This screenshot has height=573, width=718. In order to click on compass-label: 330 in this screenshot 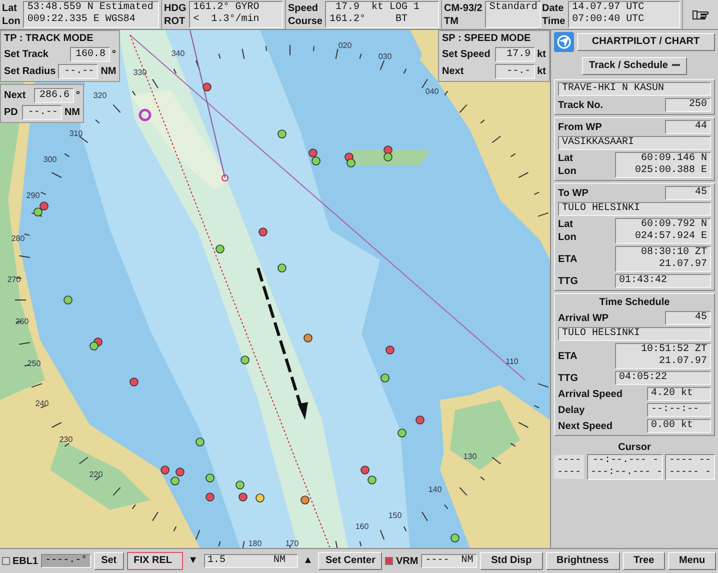, I will do `click(140, 72)`.